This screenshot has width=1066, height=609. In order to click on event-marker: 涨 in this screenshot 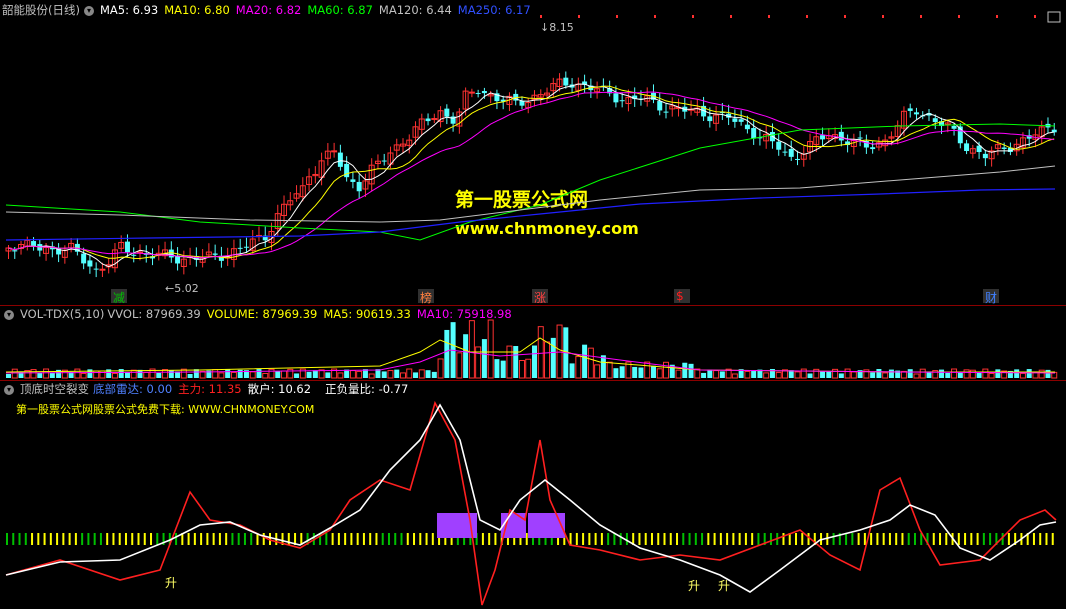, I will do `click(540, 298)`.